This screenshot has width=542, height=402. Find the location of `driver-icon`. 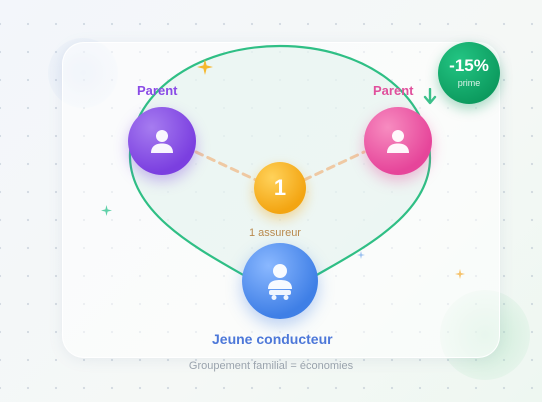

driver-icon is located at coordinates (280, 282).